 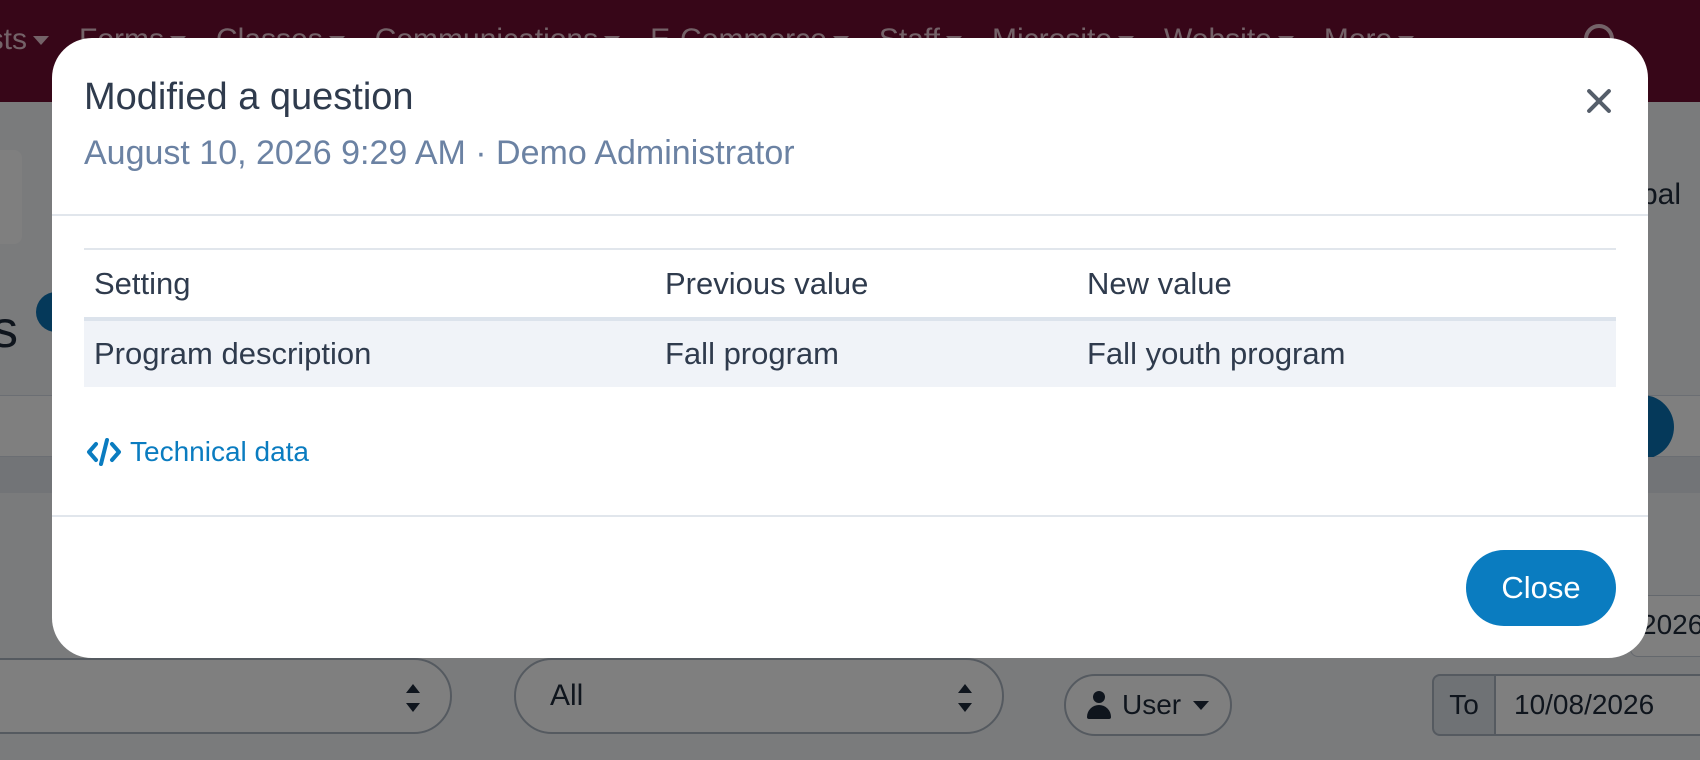 I want to click on modal-title: Modified a question, so click(x=249, y=97).